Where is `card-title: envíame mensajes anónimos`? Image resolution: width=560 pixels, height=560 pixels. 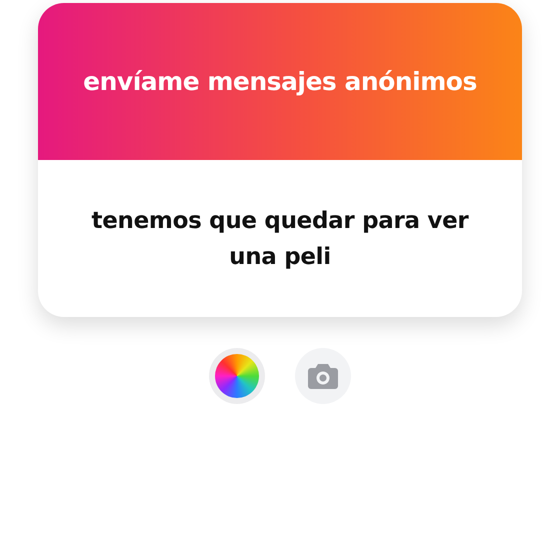
card-title: envíame mensajes anónimos is located at coordinates (280, 81).